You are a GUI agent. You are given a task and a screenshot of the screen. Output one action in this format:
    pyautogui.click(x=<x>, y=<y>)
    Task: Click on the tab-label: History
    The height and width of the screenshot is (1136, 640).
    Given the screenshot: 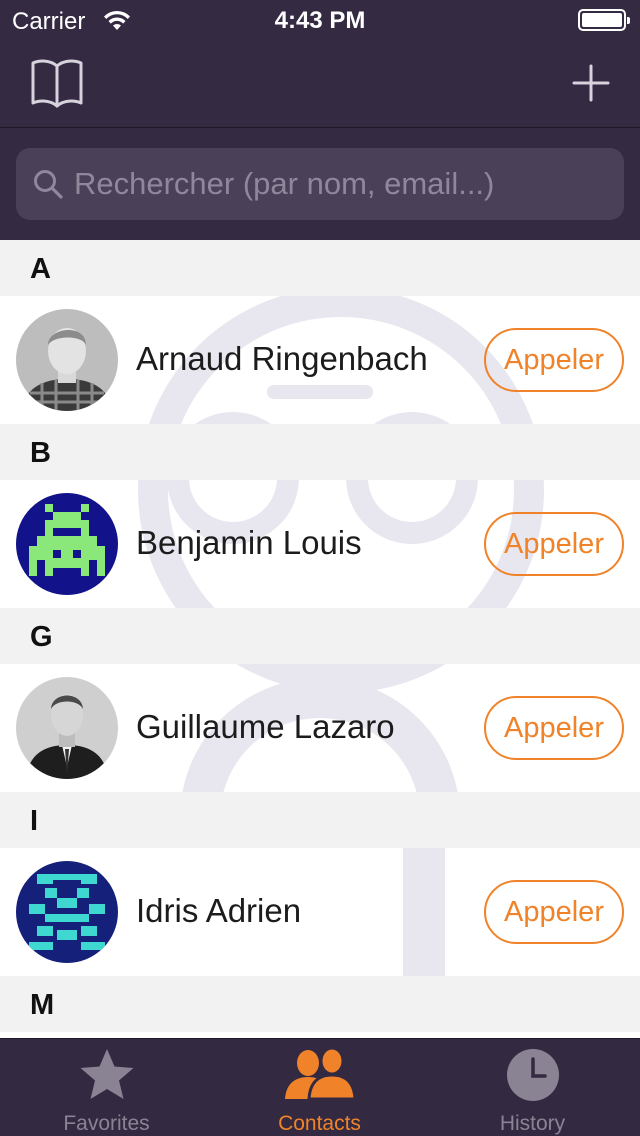 What is the action you would take?
    pyautogui.click(x=532, y=1123)
    